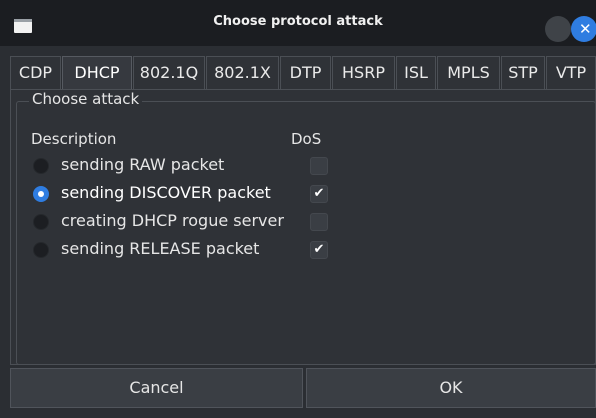 This screenshot has width=596, height=418. Describe the element at coordinates (468, 73) in the screenshot. I see `tab-mpls: MPLS` at that location.